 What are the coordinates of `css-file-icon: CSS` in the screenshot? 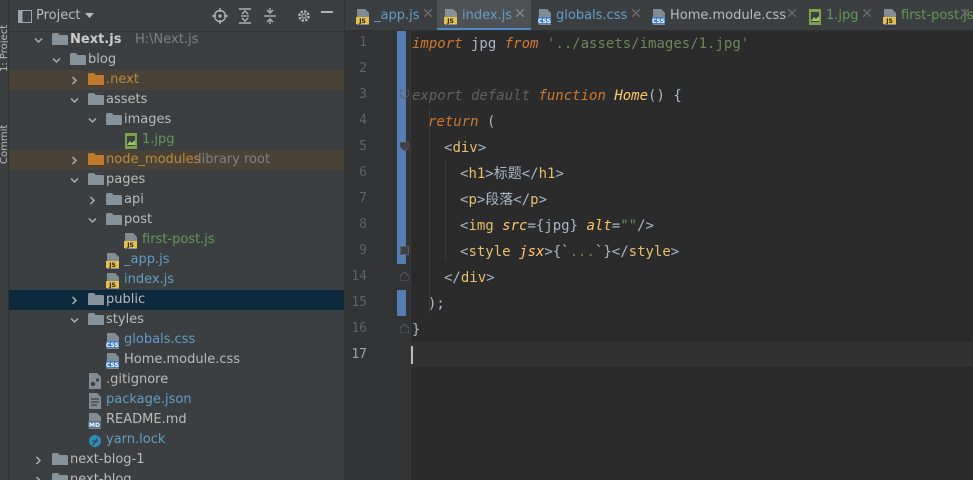 It's located at (114, 361).